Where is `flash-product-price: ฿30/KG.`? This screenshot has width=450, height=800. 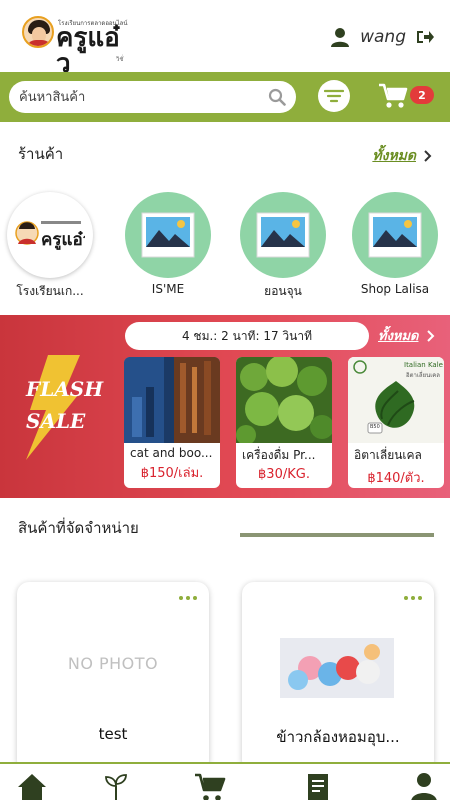
flash-product-price: ฿30/KG. is located at coordinates (284, 474).